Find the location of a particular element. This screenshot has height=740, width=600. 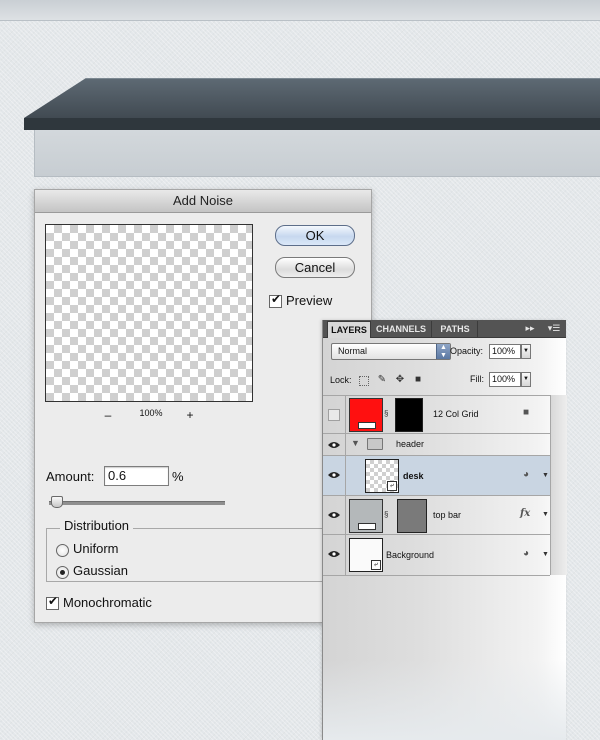

lock-transparency-icon is located at coordinates (364, 381).